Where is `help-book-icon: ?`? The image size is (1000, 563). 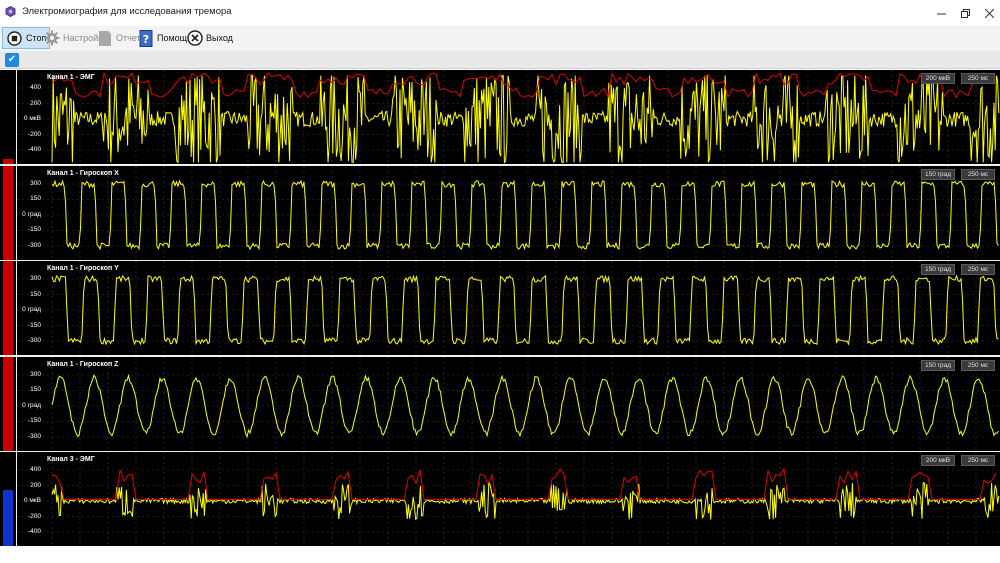 help-book-icon: ? is located at coordinates (145, 38).